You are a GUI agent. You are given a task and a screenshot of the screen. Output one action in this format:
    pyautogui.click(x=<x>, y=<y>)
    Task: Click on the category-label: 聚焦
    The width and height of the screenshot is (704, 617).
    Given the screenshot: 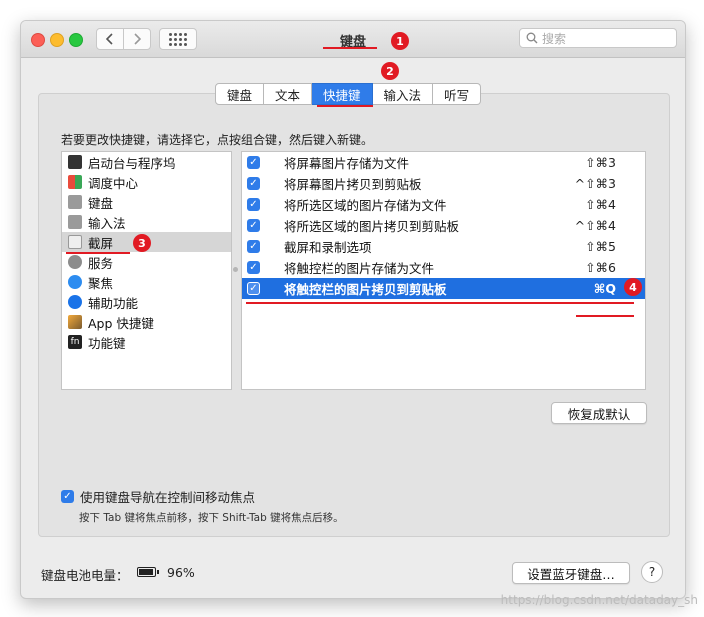 What is the action you would take?
    pyautogui.click(x=101, y=283)
    